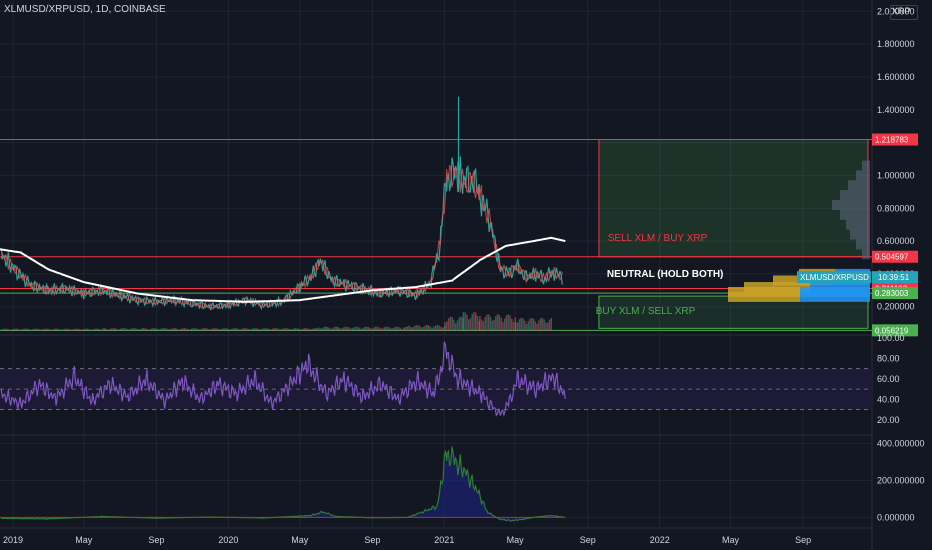 This screenshot has height=550, width=932. What do you see at coordinates (892, 293) in the screenshot?
I see `level-tag-label: 0.283003` at bounding box center [892, 293].